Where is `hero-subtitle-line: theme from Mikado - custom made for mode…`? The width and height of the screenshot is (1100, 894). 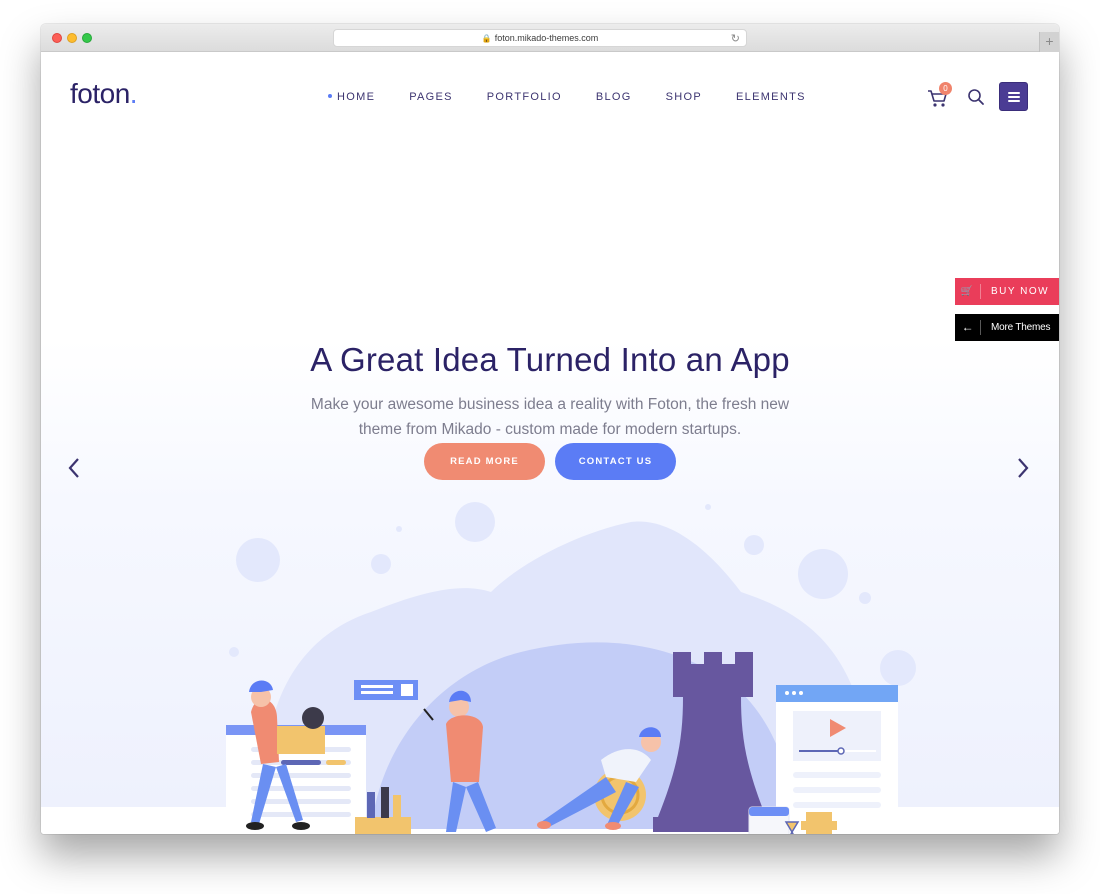
hero-subtitle-line: theme from Mikado - custom made for mode… is located at coordinates (550, 429).